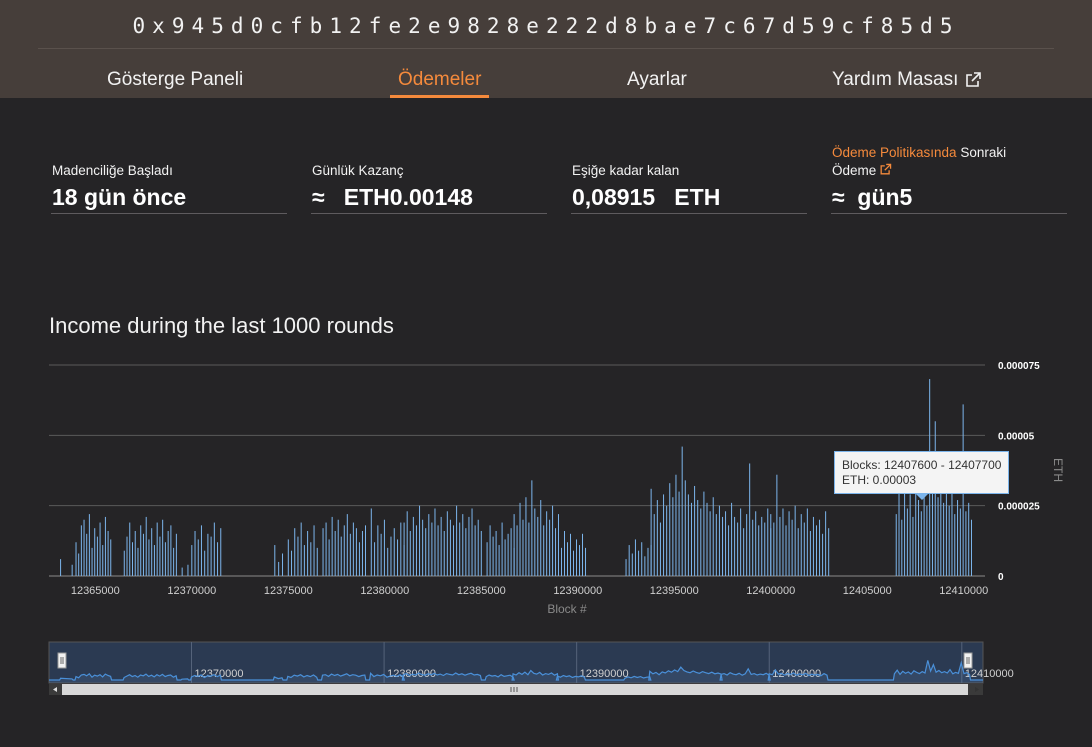 This screenshot has width=1092, height=747. What do you see at coordinates (439, 83) in the screenshot?
I see `nav-tab-payments: Ödemeler` at bounding box center [439, 83].